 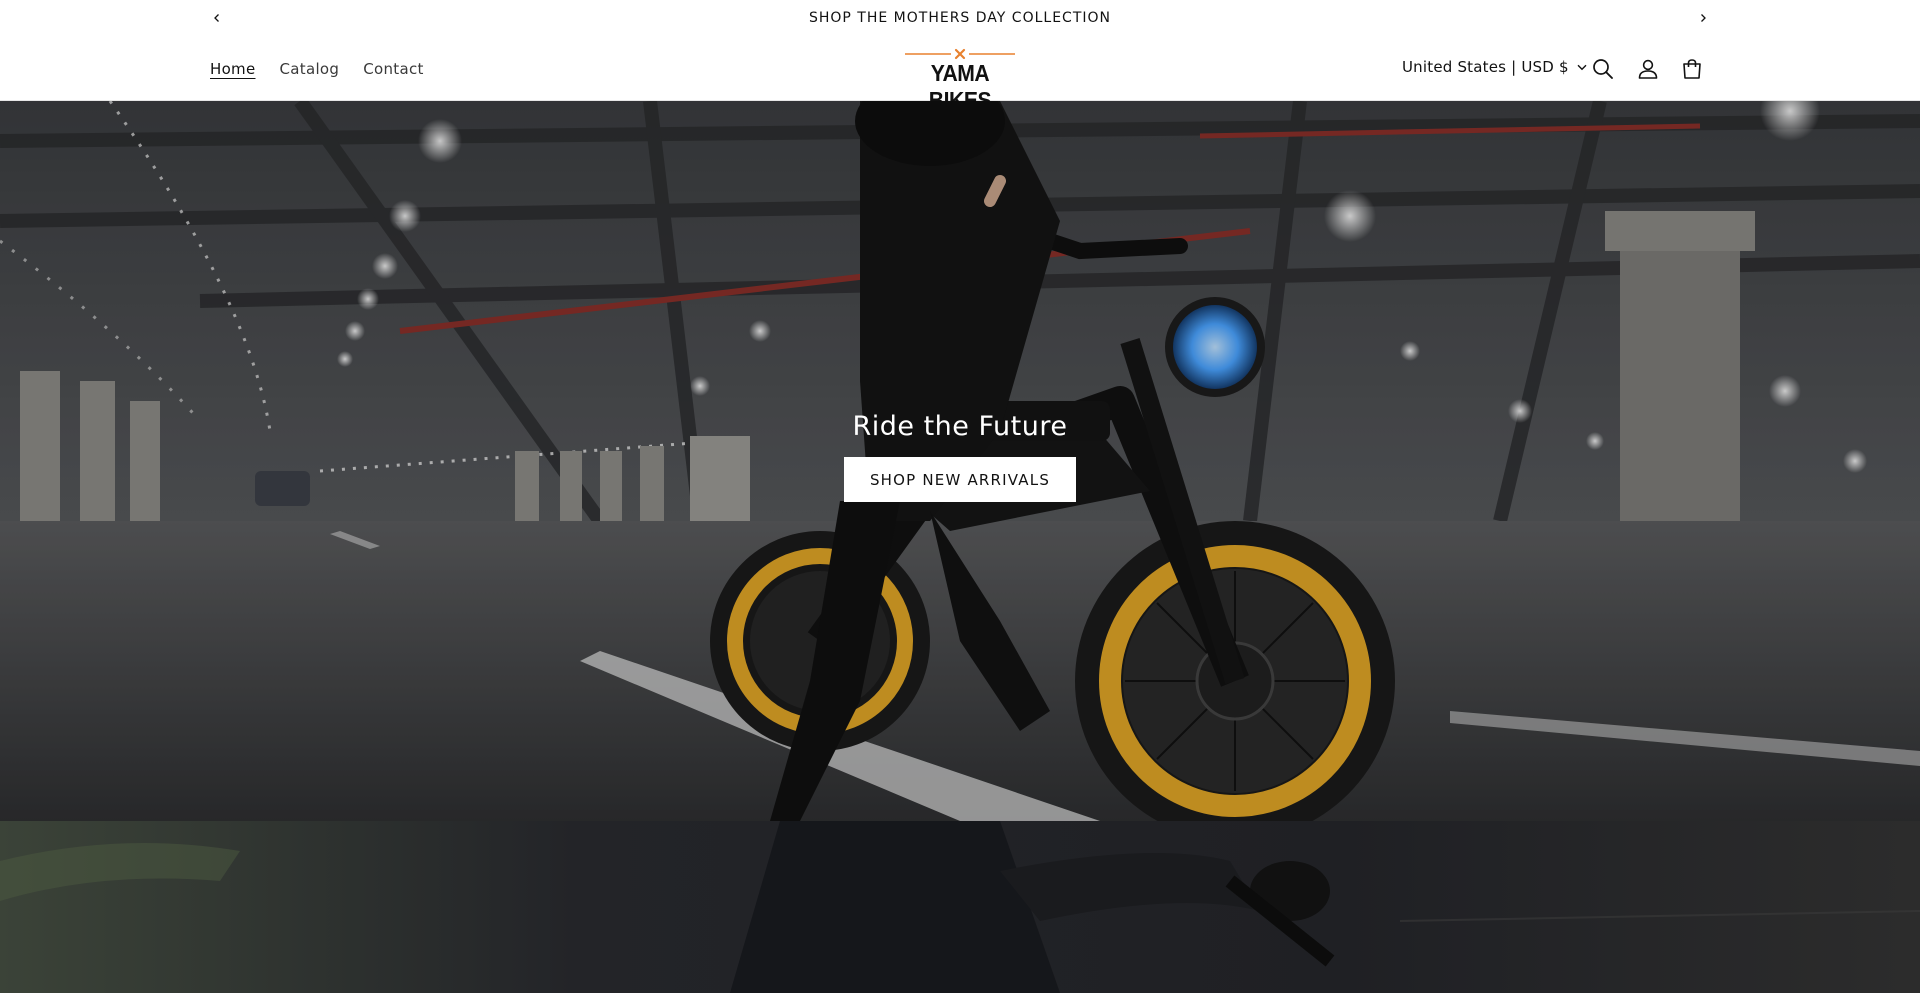 I want to click on nav-link-contact: Contact, so click(x=393, y=69).